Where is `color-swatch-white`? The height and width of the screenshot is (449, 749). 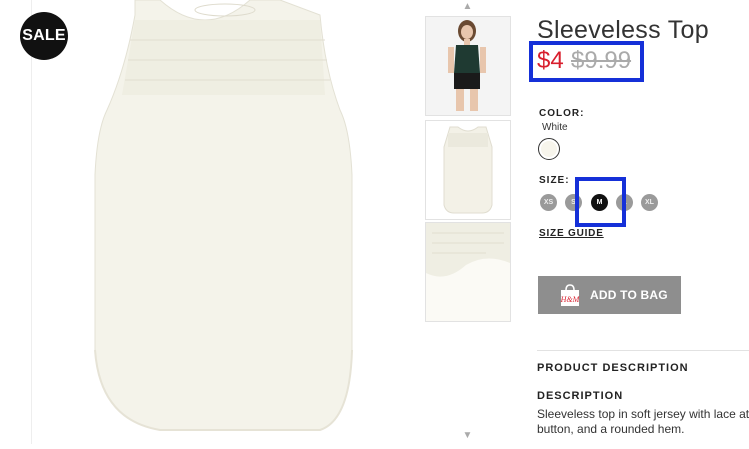
color-swatch-white is located at coordinates (549, 149).